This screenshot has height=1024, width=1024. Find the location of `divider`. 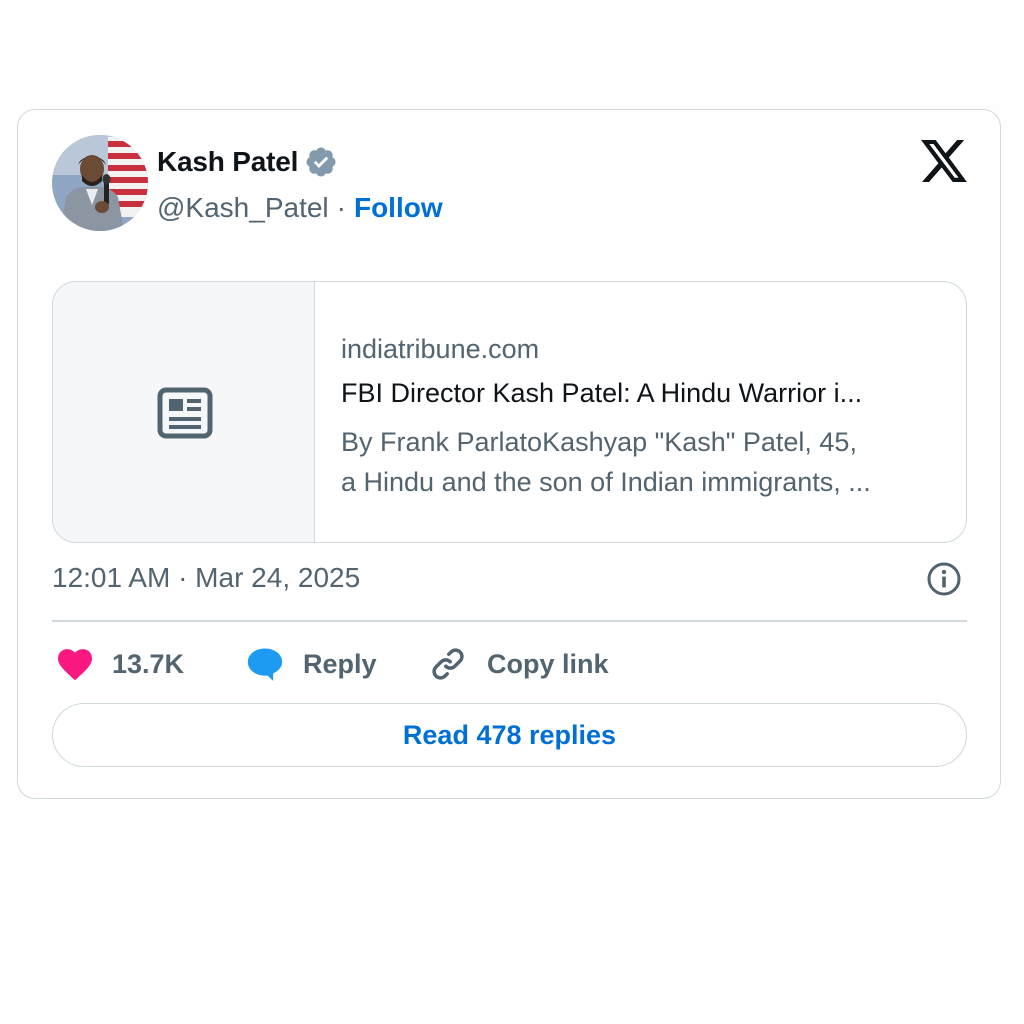

divider is located at coordinates (509, 621).